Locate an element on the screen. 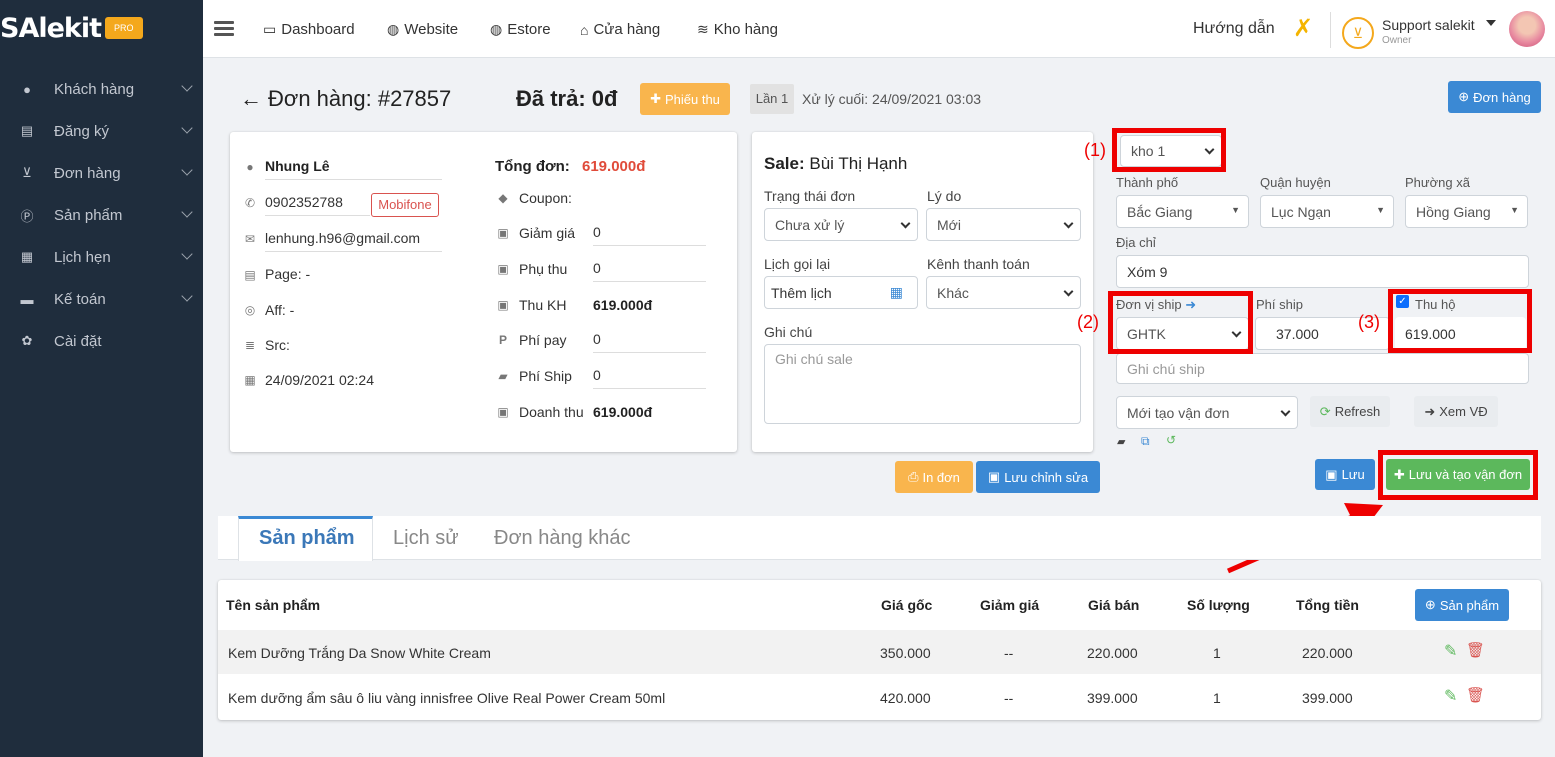  menu-toggle-icon is located at coordinates (224, 29).